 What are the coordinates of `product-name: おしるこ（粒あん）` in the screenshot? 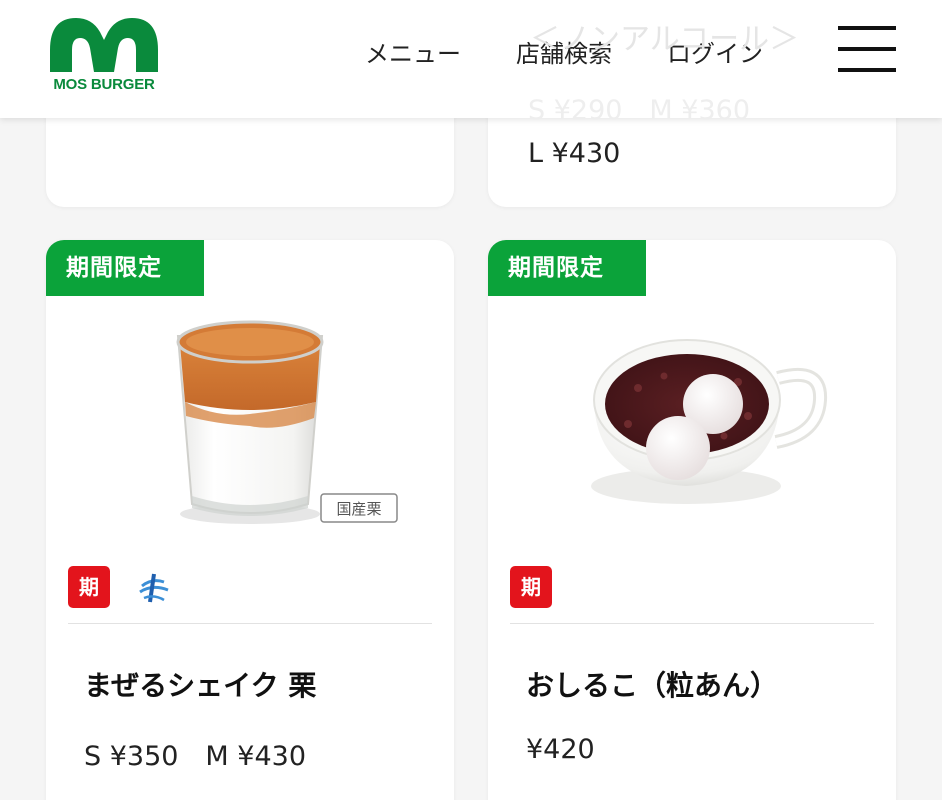 It's located at (652, 685).